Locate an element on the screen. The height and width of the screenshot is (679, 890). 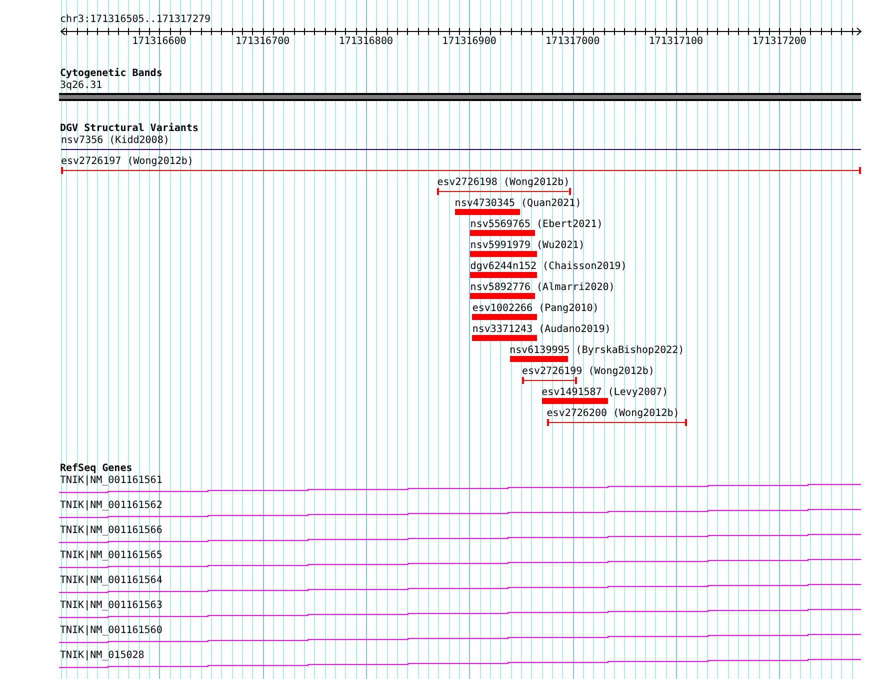
tick-label: 171317000 is located at coordinates (573, 42).